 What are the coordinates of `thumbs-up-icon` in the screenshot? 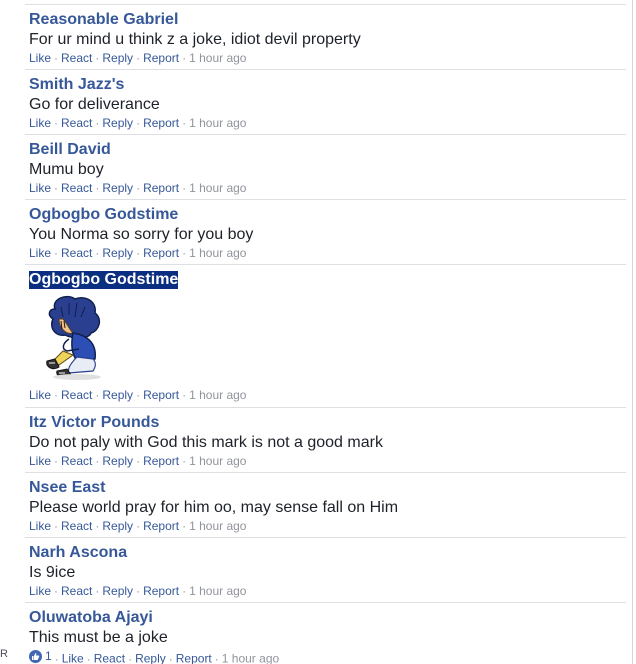 It's located at (35, 656).